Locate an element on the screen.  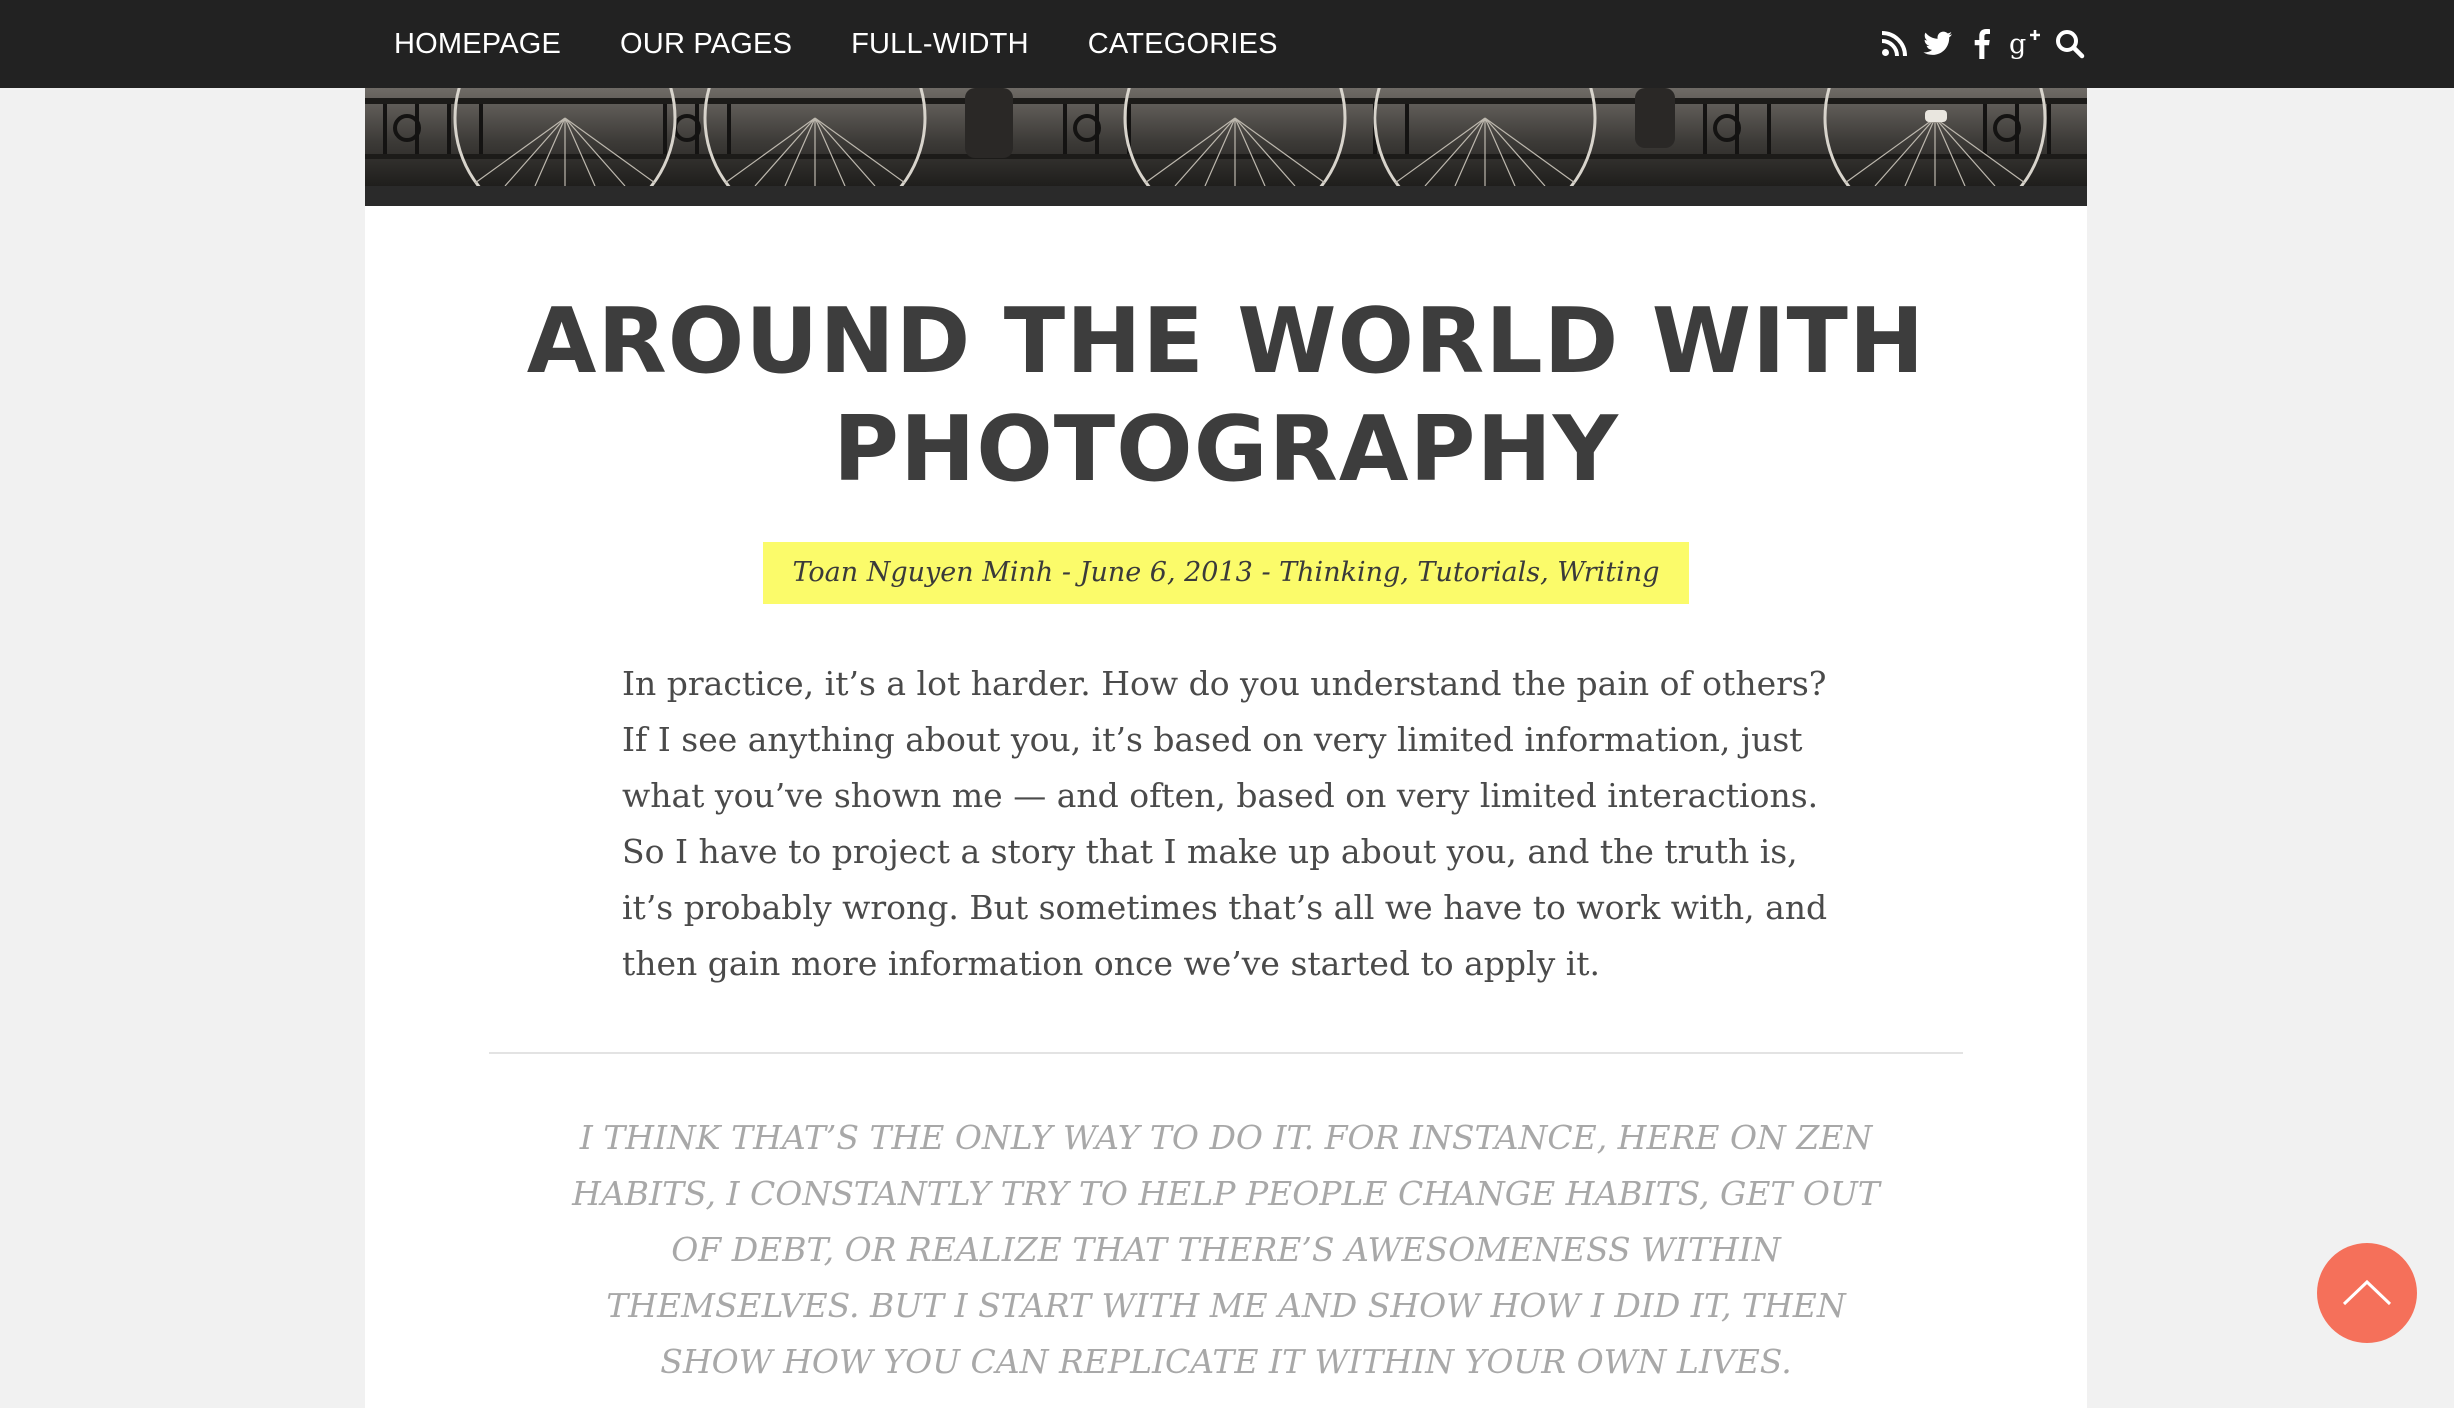
rss-icon is located at coordinates (1894, 44).